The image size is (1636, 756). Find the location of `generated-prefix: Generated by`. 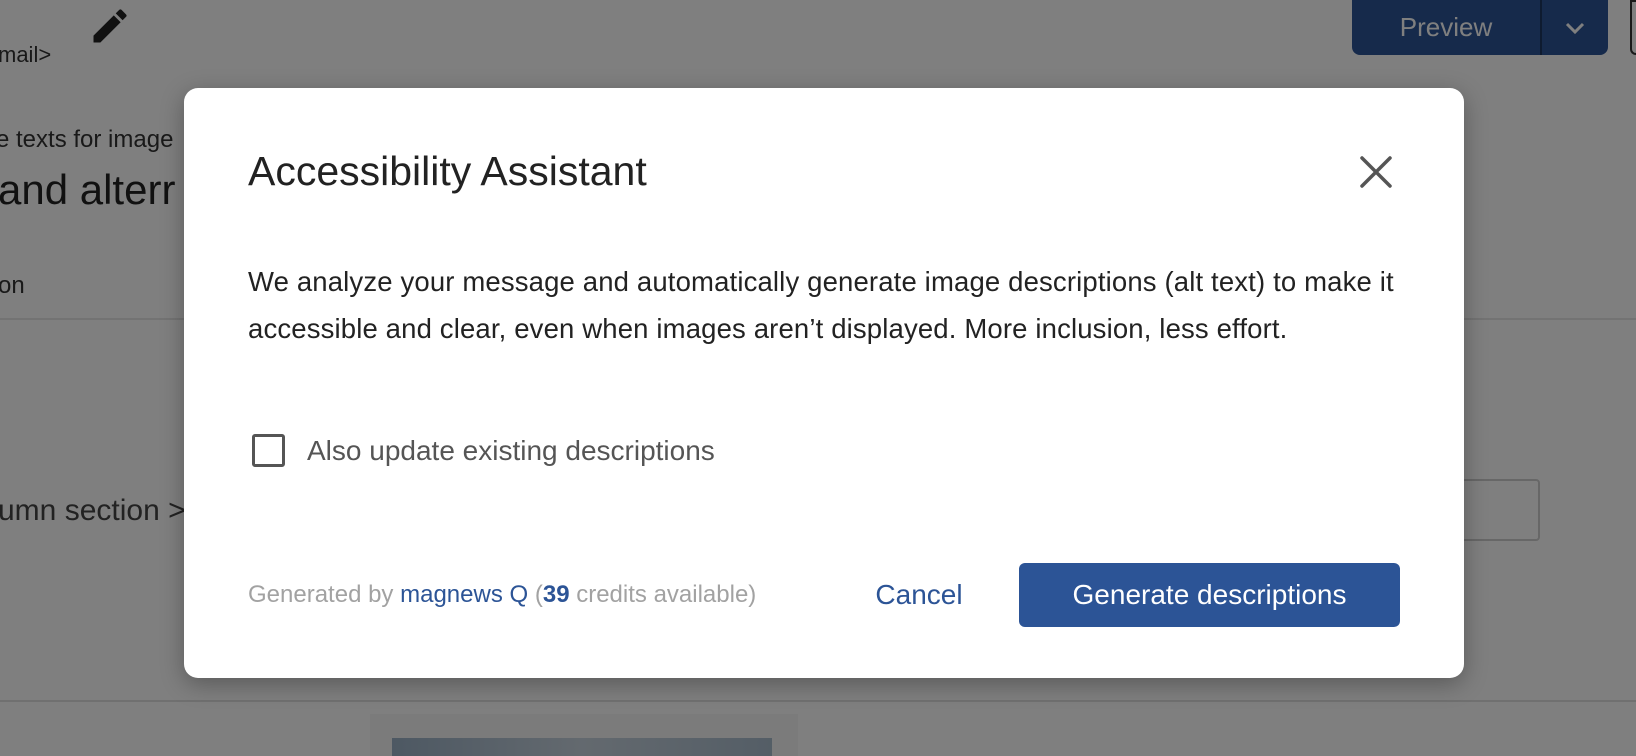

generated-prefix: Generated by is located at coordinates (324, 594).